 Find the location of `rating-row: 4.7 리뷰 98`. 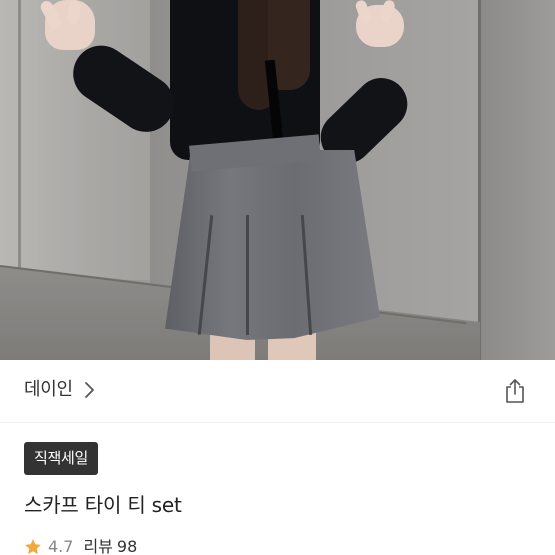

rating-row: 4.7 리뷰 98 is located at coordinates (80, 545).